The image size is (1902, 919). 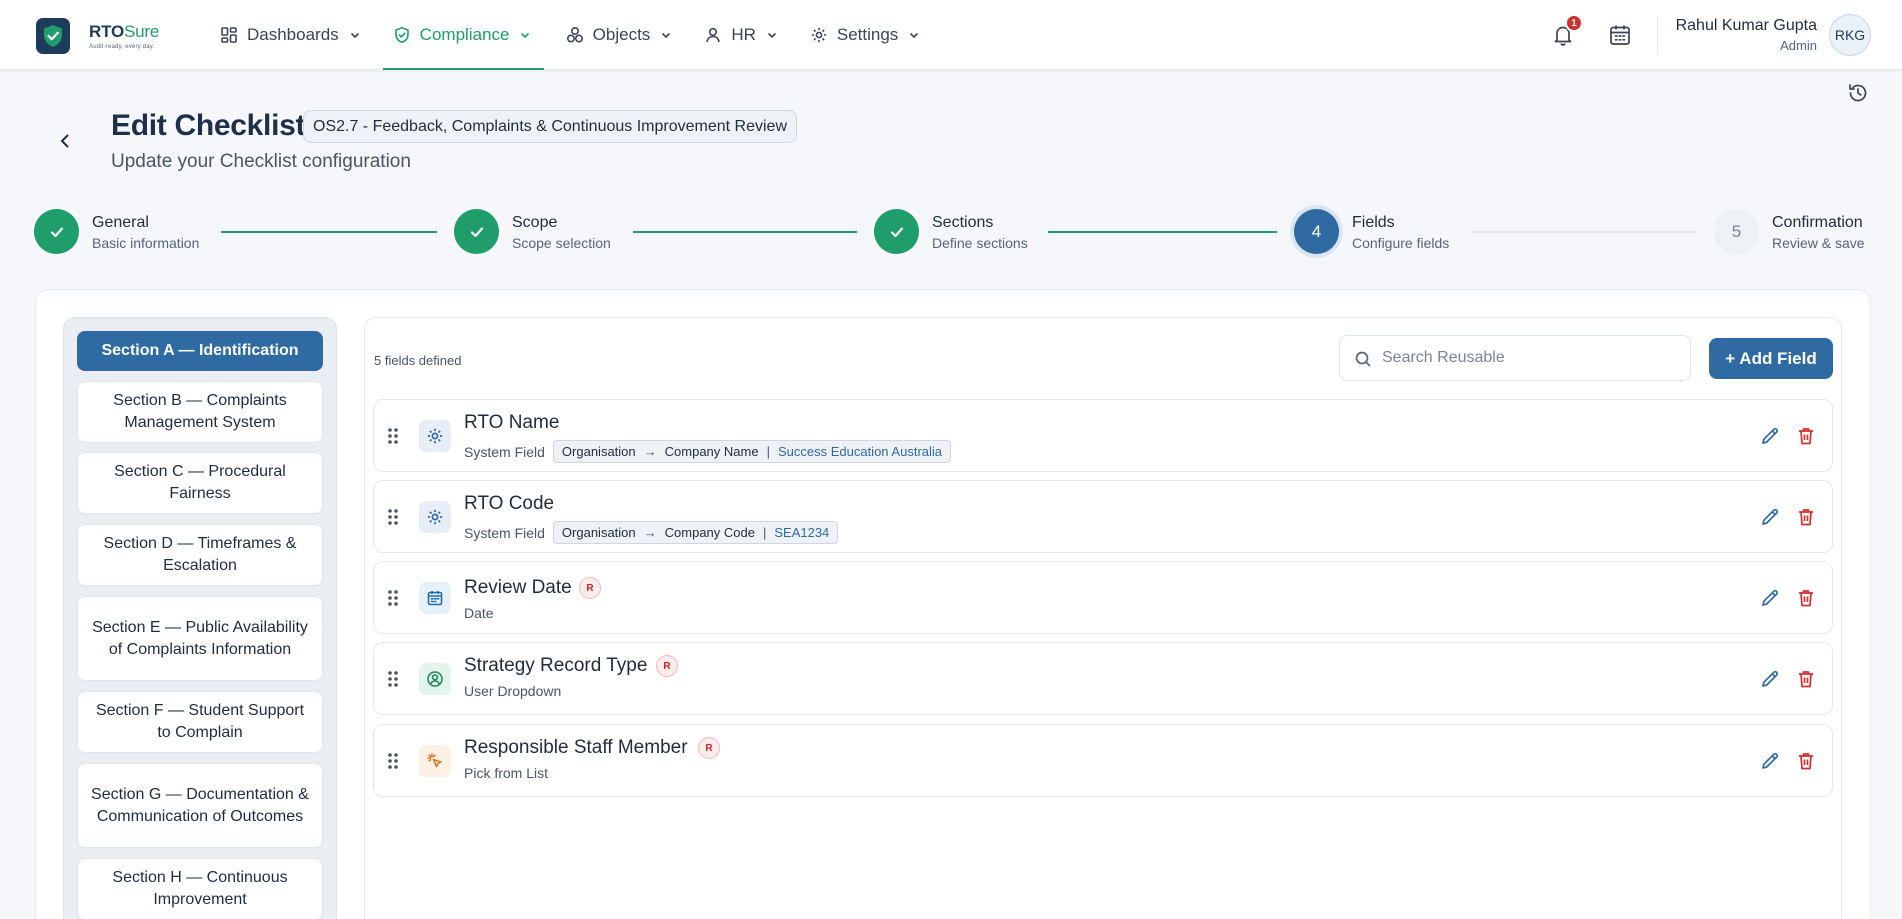 What do you see at coordinates (713, 35) in the screenshot?
I see `user-icon` at bounding box center [713, 35].